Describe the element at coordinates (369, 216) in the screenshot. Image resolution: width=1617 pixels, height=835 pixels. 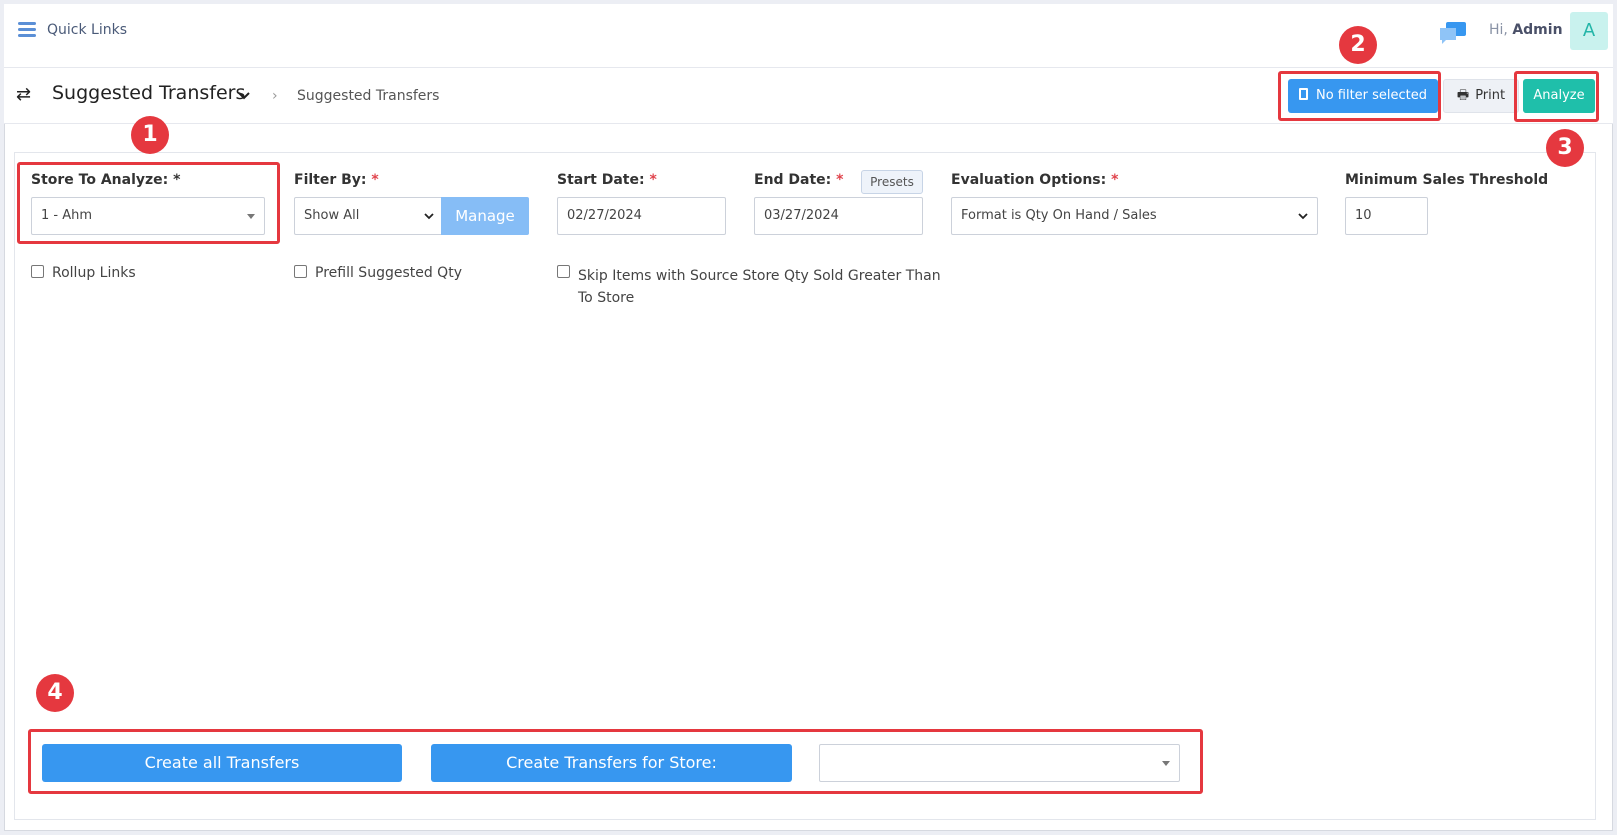
I see `filter-select: Show All` at that location.